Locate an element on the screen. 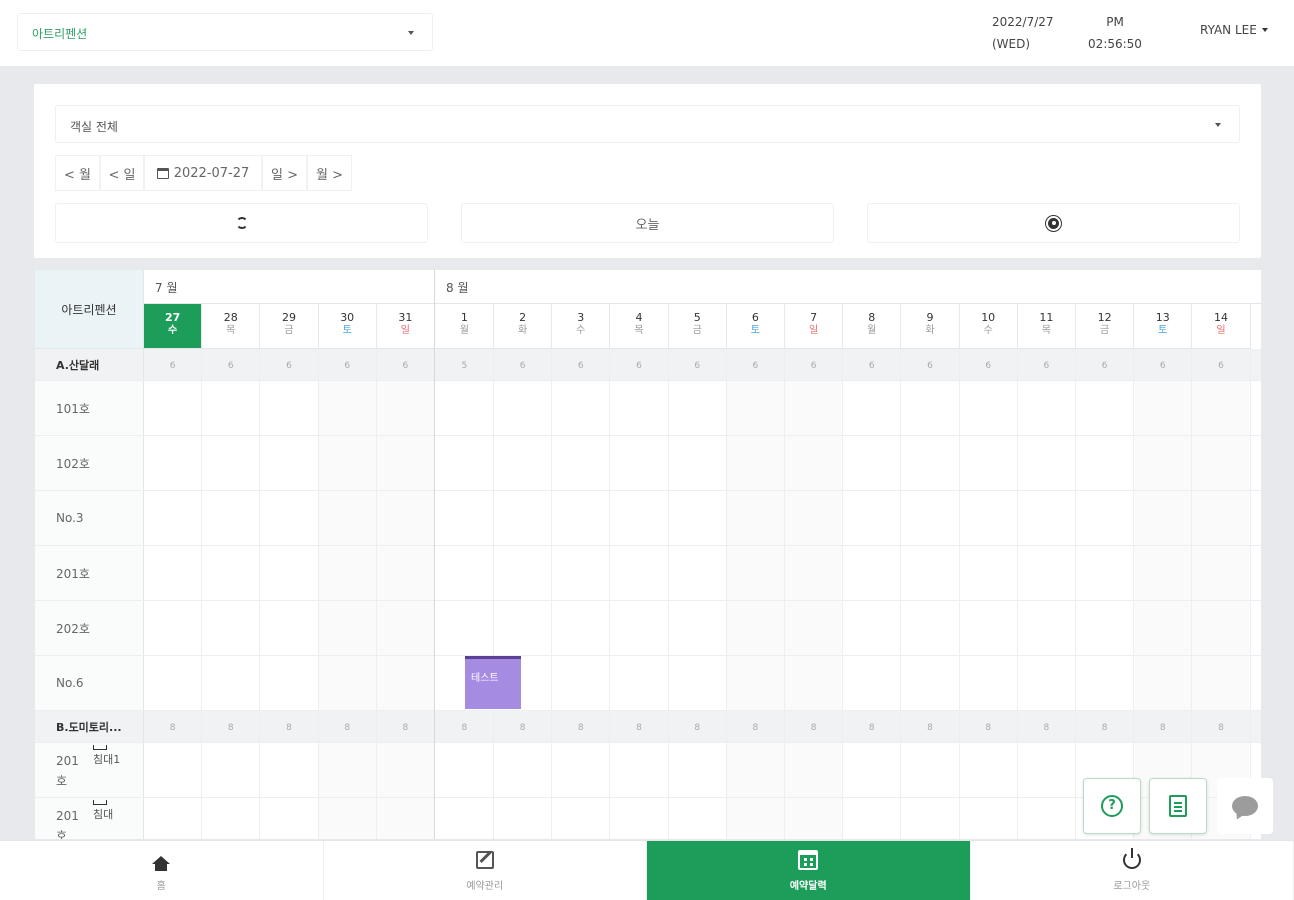 The height and width of the screenshot is (900, 1294). next-month-button: 월 > is located at coordinates (329, 173).